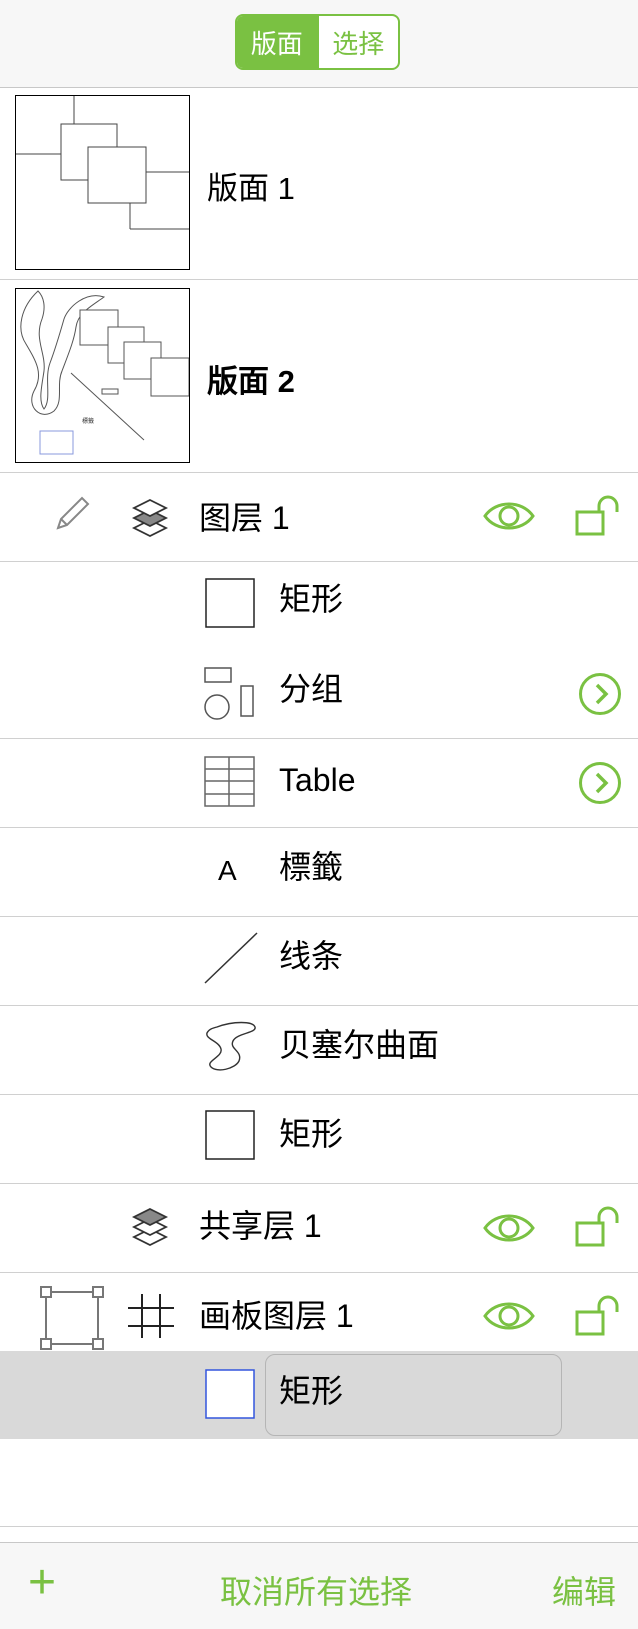 This screenshot has width=638, height=1629. I want to click on graphic-label: 分组, so click(311, 689).